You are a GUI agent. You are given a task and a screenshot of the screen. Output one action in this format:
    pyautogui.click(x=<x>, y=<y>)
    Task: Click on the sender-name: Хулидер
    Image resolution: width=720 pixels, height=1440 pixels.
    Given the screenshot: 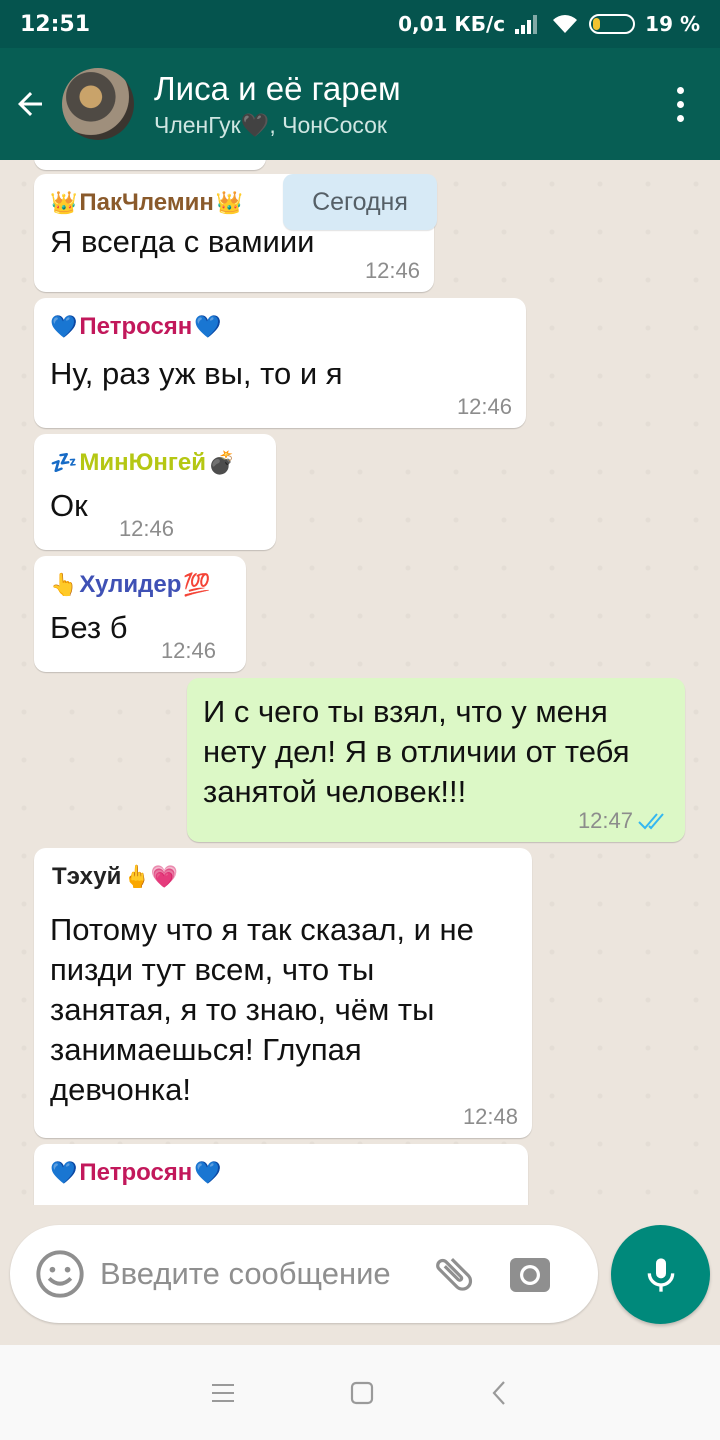 What is the action you would take?
    pyautogui.click(x=130, y=584)
    